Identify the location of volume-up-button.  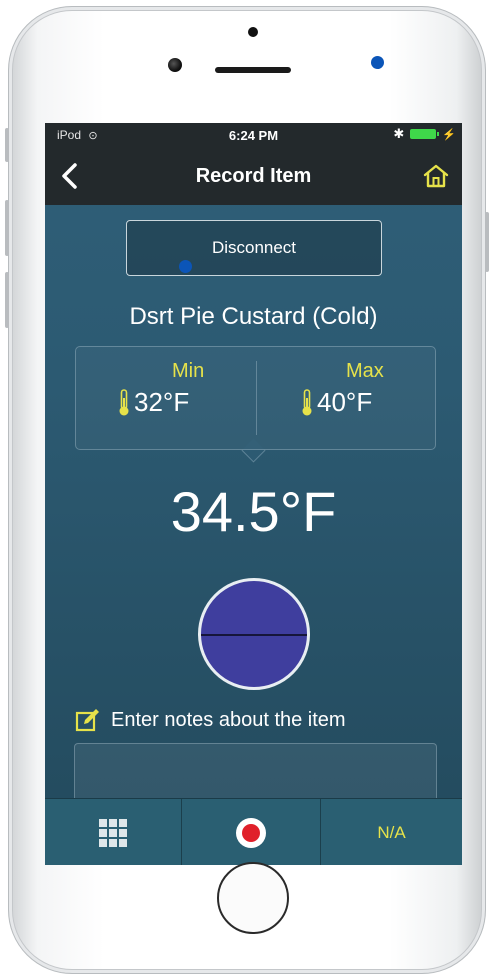
(7, 228).